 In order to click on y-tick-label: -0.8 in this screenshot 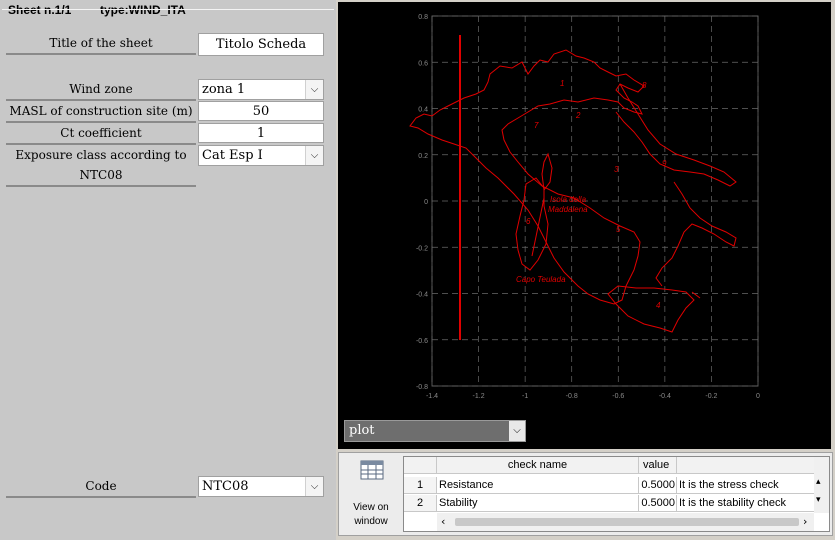, I will do `click(422, 387)`.